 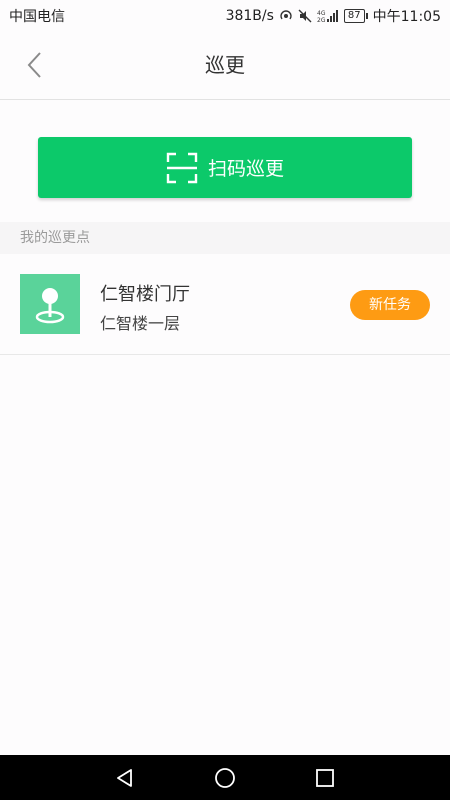 I want to click on list-item: 仁智楼门厅 仁智楼一层 新任务, so click(x=225, y=304).